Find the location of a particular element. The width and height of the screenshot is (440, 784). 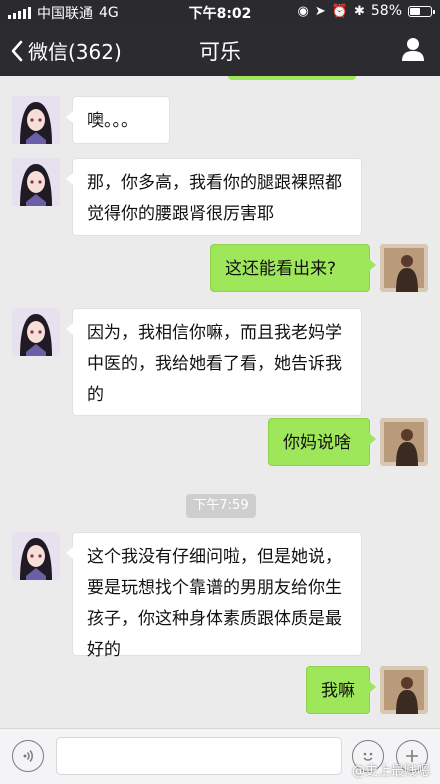

voice-button is located at coordinates (28, 756).